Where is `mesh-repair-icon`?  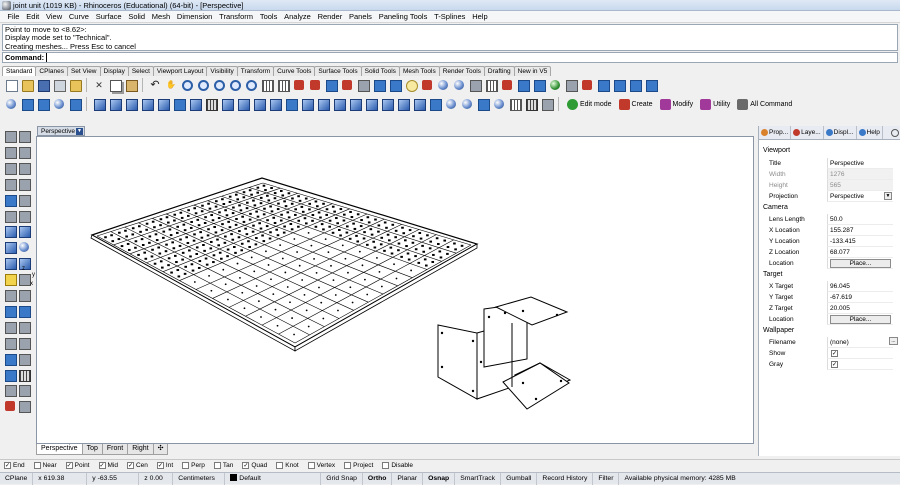
mesh-repair-icon is located at coordinates (547, 104).